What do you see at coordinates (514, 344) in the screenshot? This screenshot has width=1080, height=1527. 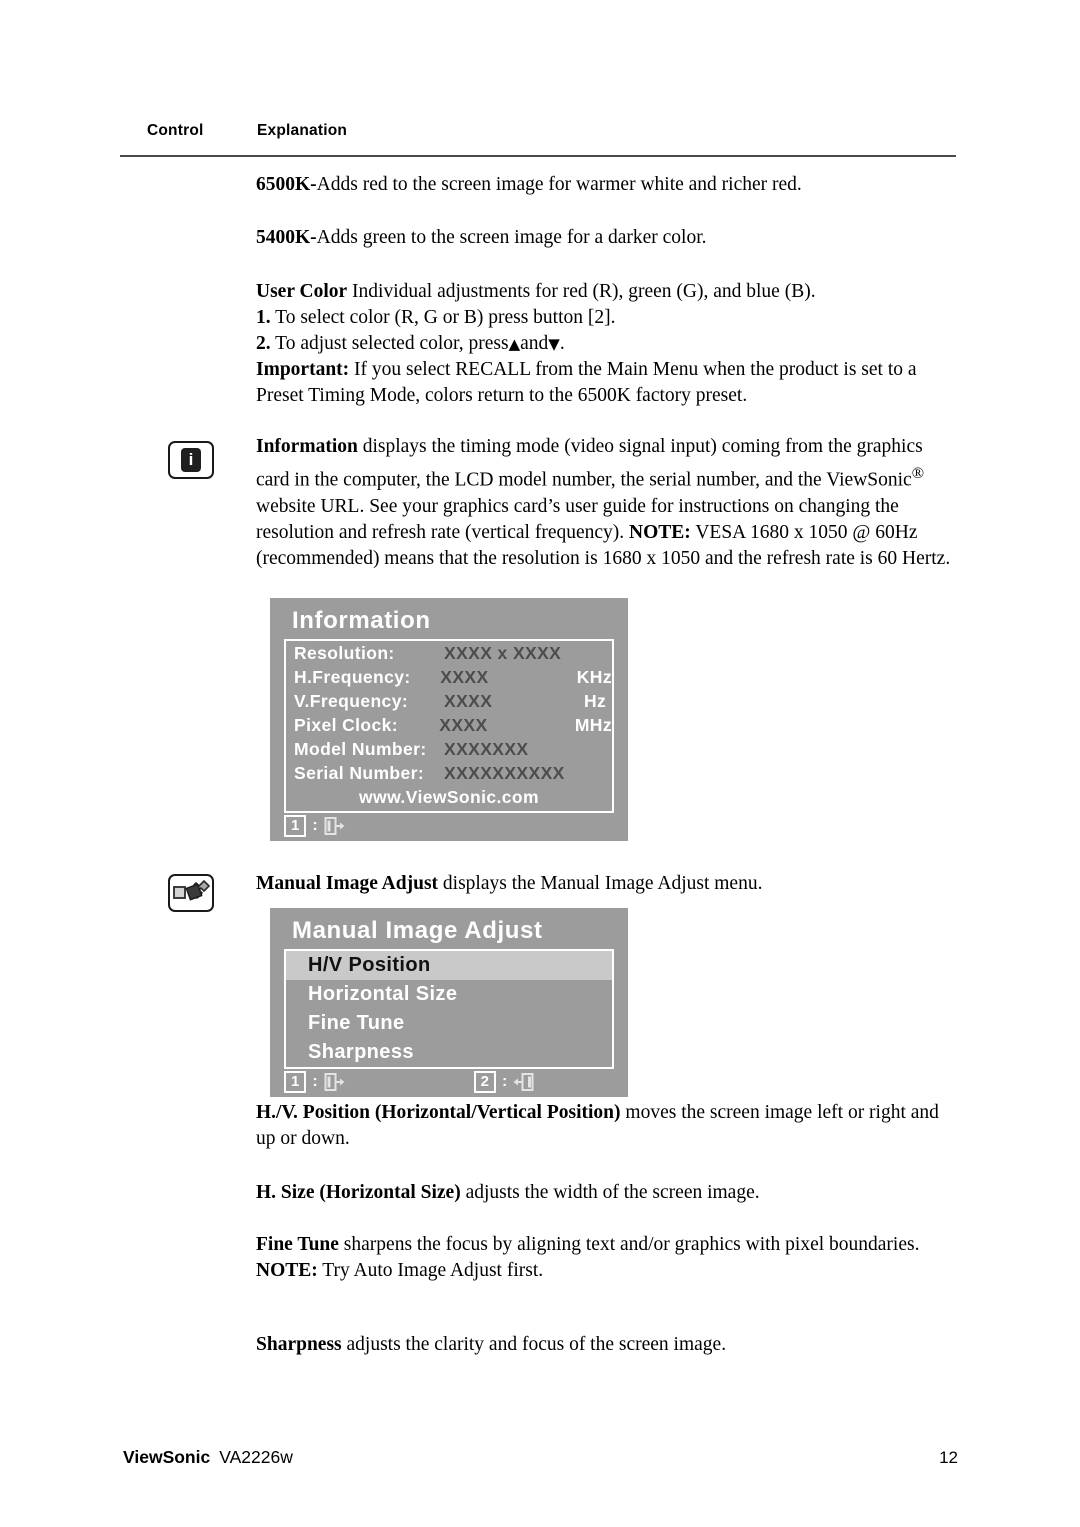 I see `up-arrow-icon: ▲` at bounding box center [514, 344].